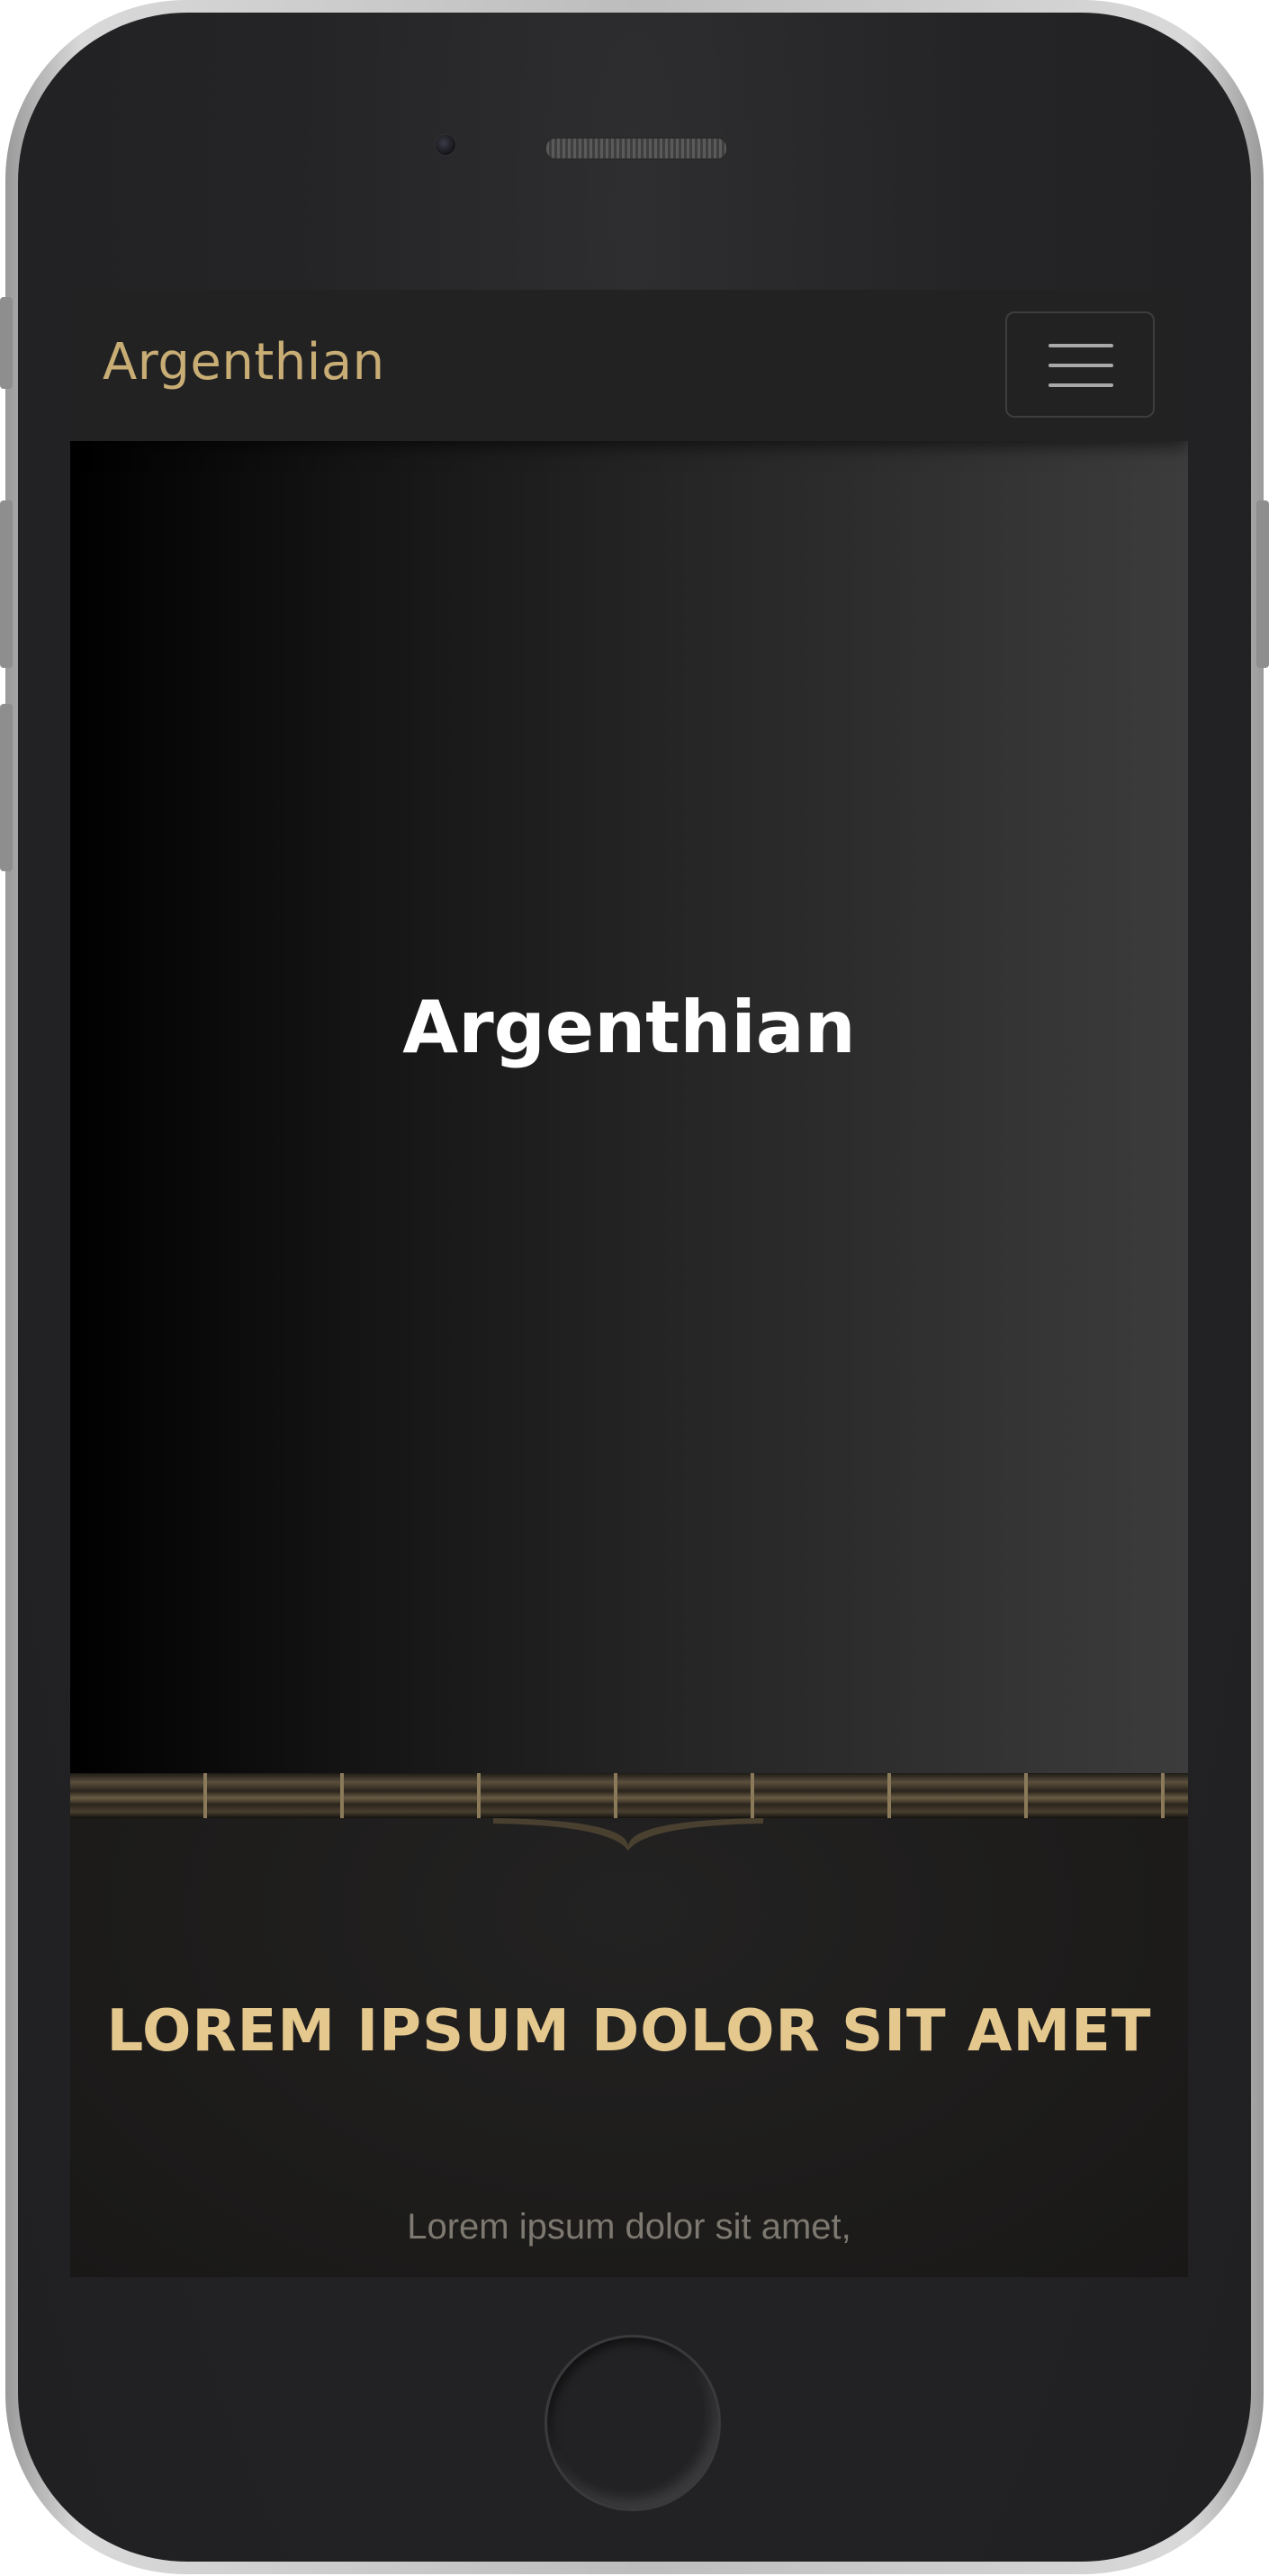 This screenshot has height=2576, width=1269. What do you see at coordinates (6, 584) in the screenshot?
I see `volume-up-button` at bounding box center [6, 584].